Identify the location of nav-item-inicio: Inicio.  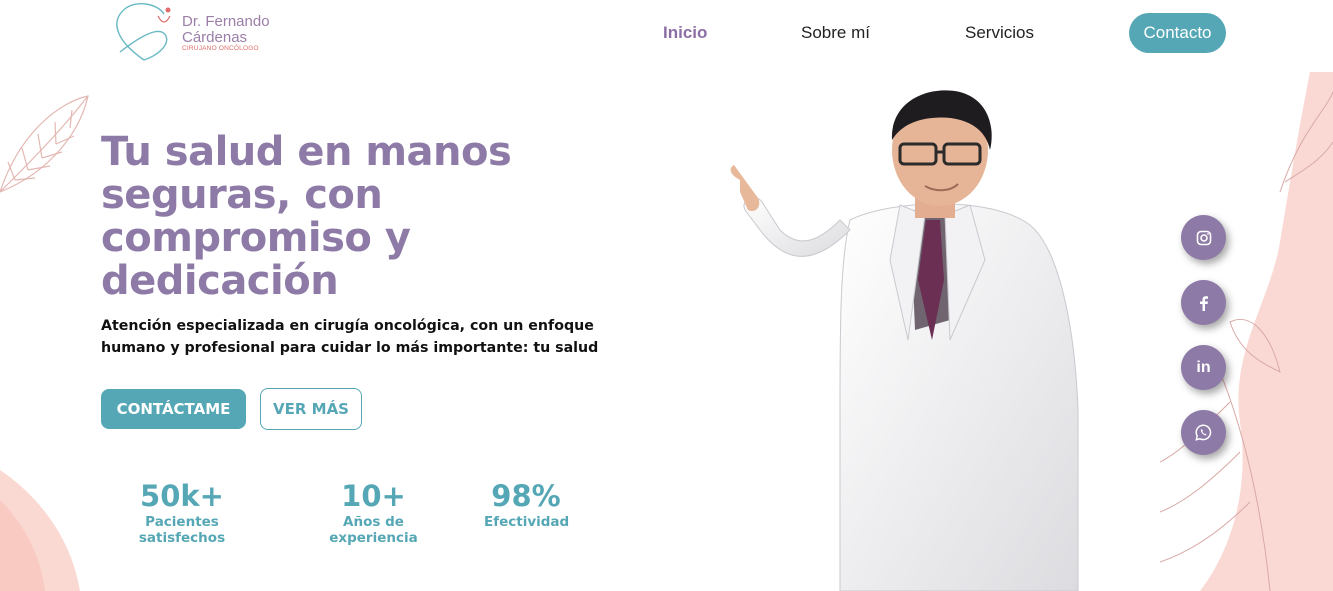
(685, 33).